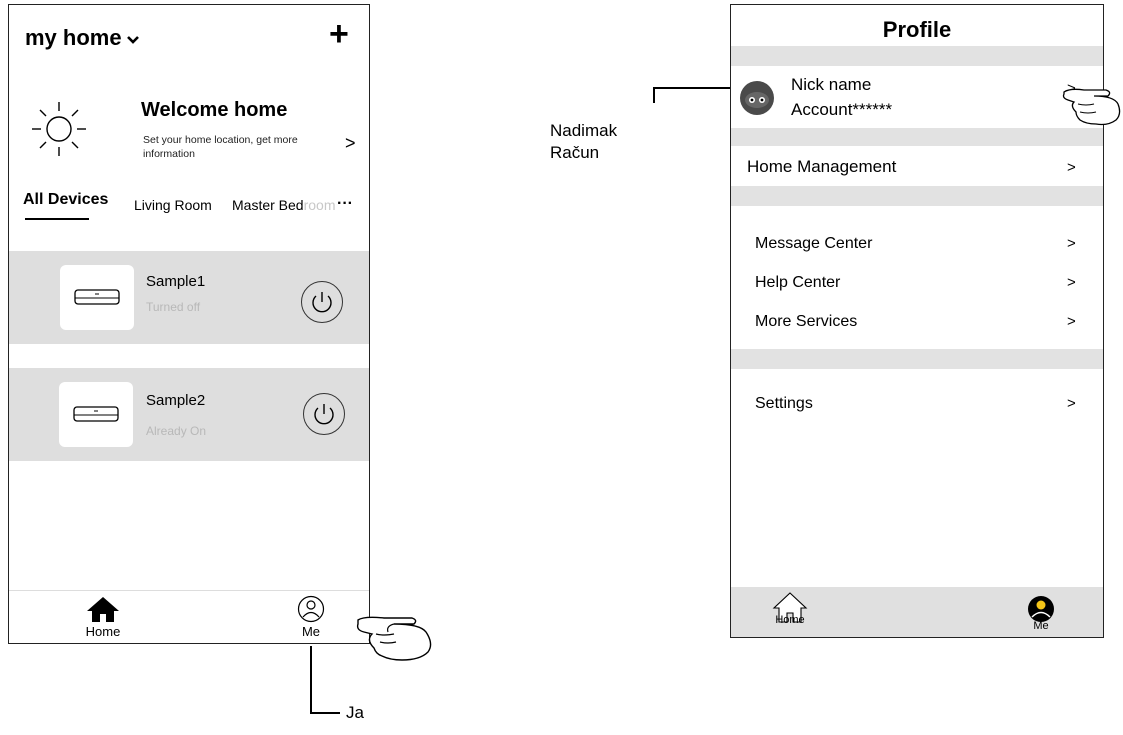  Describe the element at coordinates (917, 244) in the screenshot. I see `message-center-row: Message Center >` at that location.